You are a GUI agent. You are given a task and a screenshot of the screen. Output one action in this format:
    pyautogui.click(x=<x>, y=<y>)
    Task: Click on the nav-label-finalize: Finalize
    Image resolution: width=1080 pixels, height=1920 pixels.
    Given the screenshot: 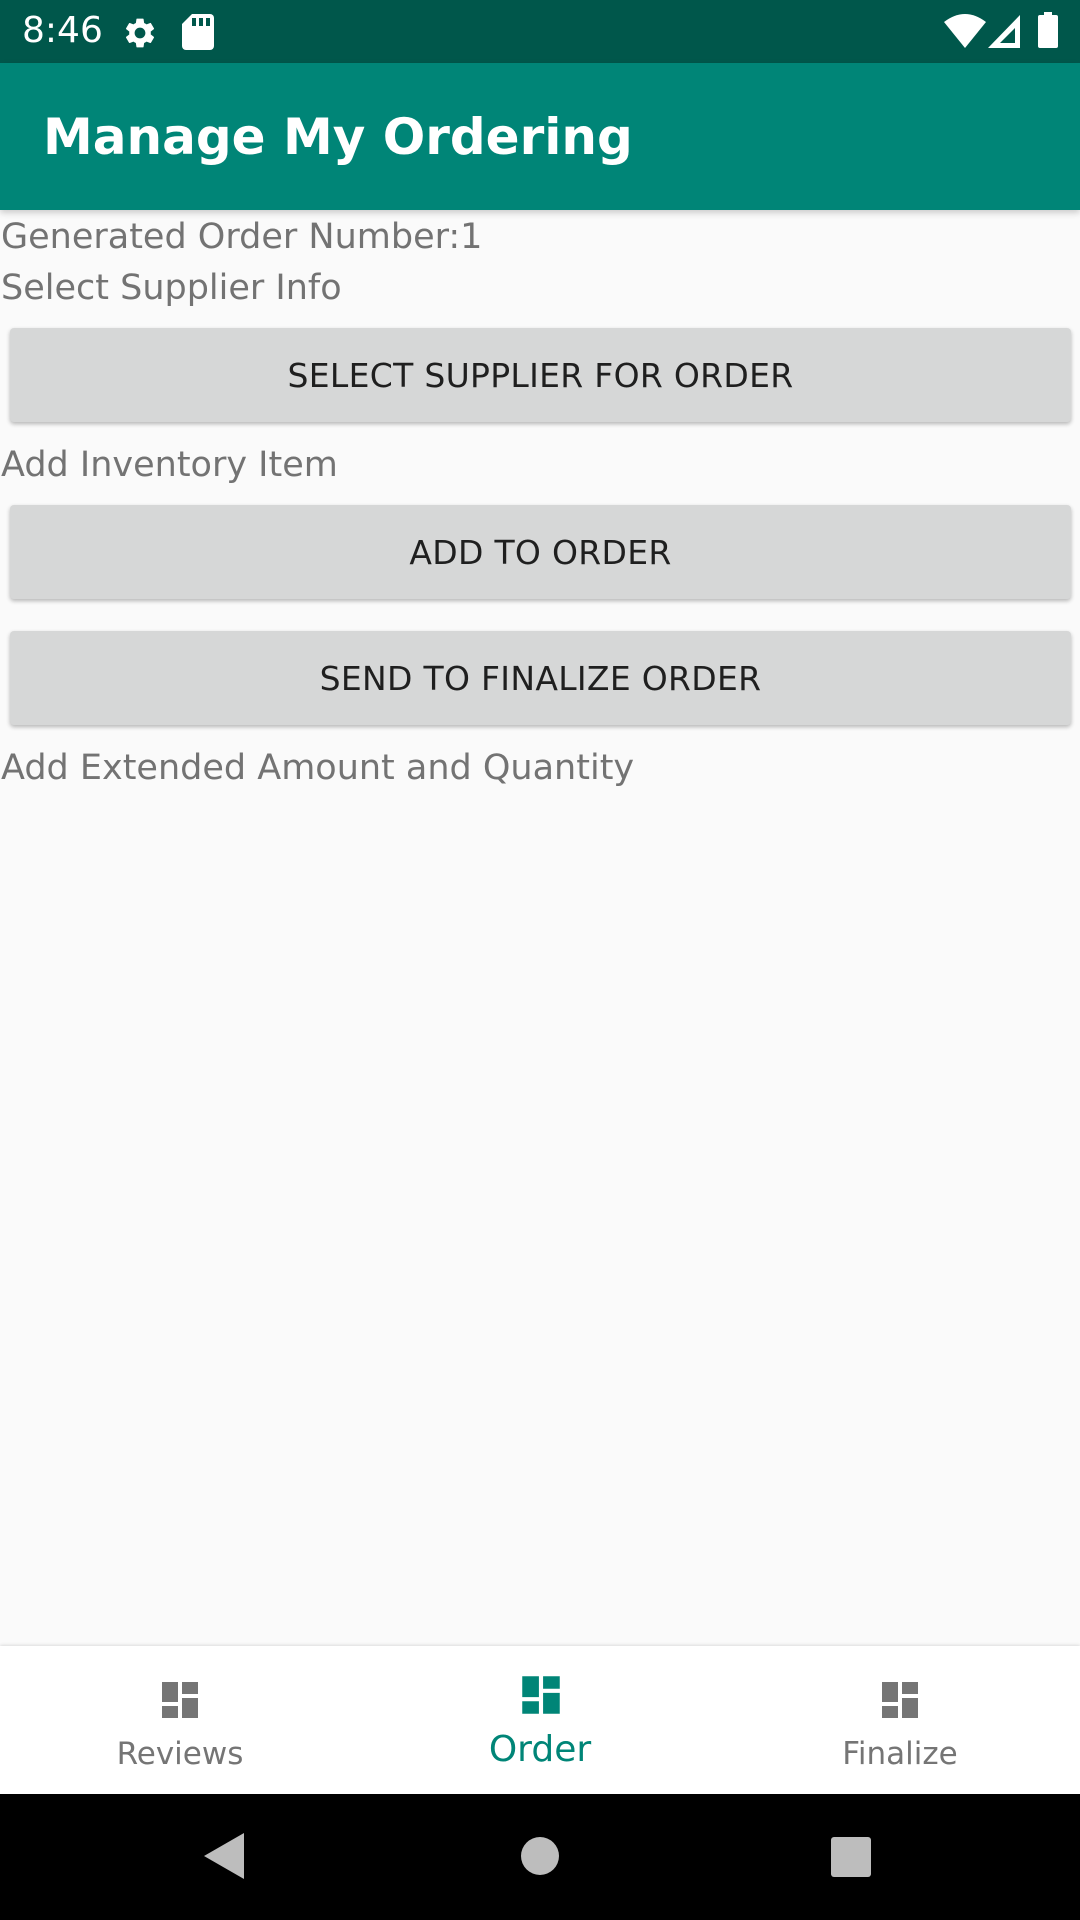 What is the action you would take?
    pyautogui.click(x=900, y=1754)
    